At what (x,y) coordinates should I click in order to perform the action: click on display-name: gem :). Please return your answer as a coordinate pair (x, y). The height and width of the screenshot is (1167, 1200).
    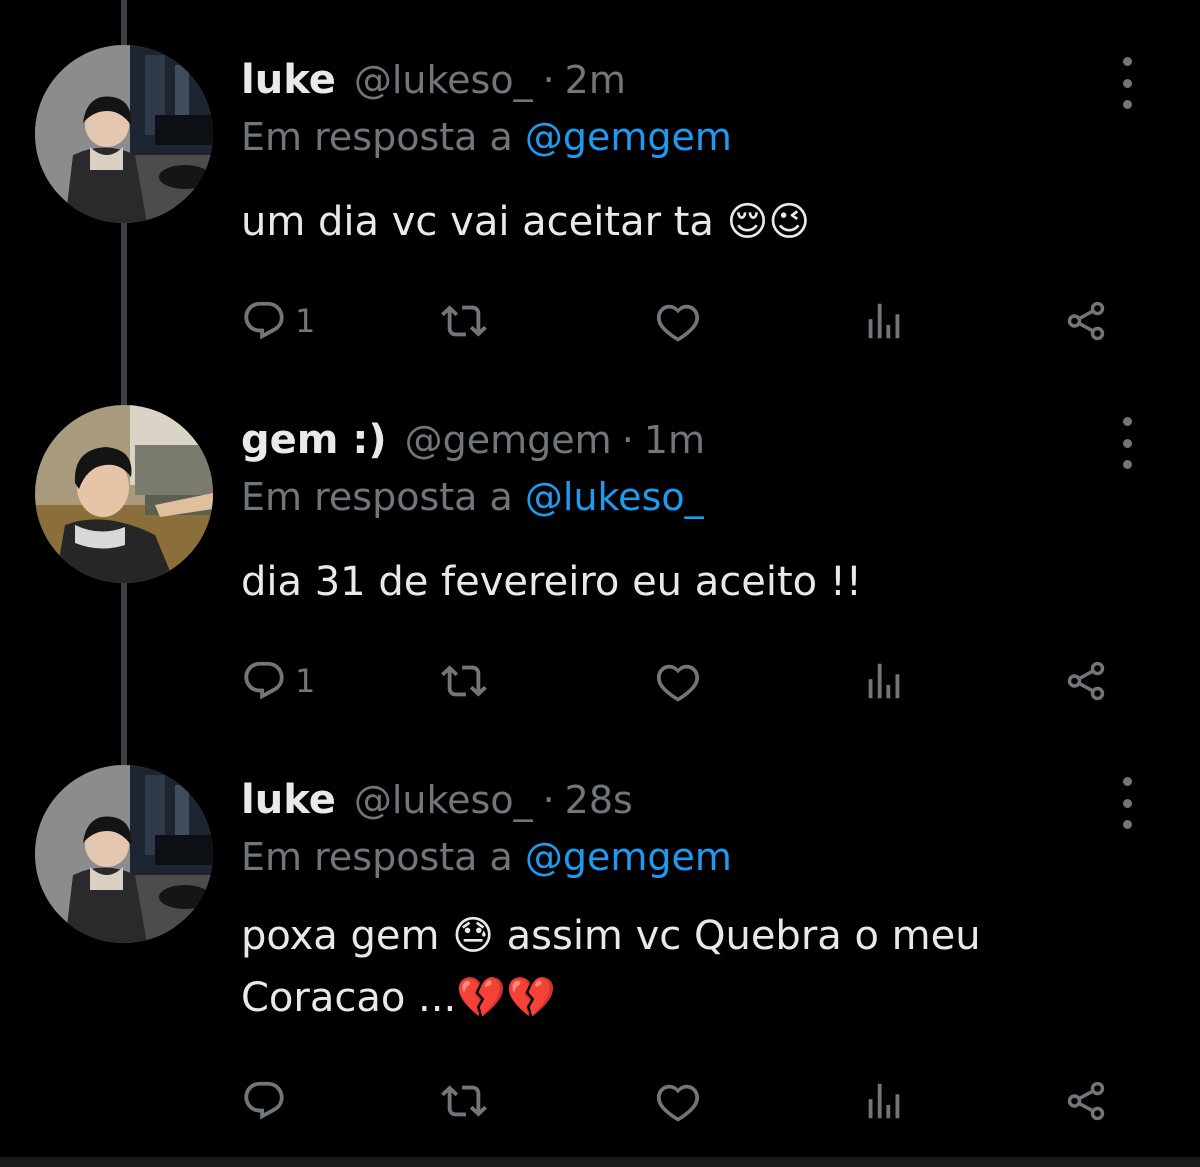
    Looking at the image, I should click on (314, 440).